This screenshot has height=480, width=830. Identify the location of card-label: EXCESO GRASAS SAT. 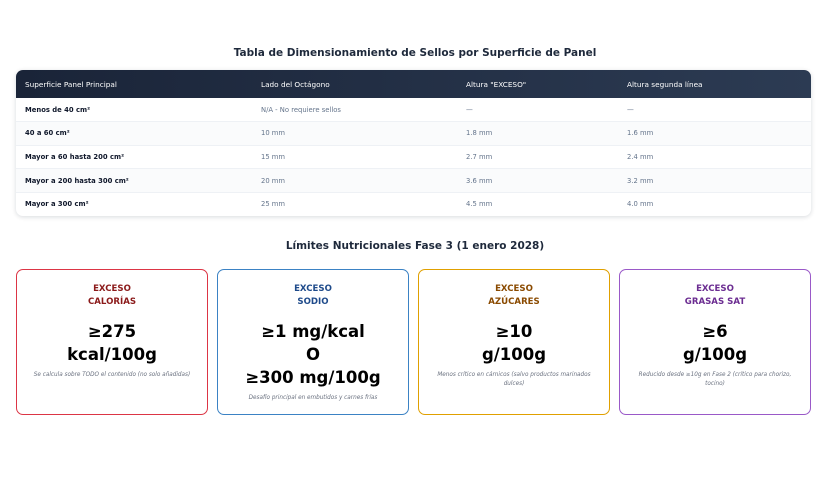
(715, 295).